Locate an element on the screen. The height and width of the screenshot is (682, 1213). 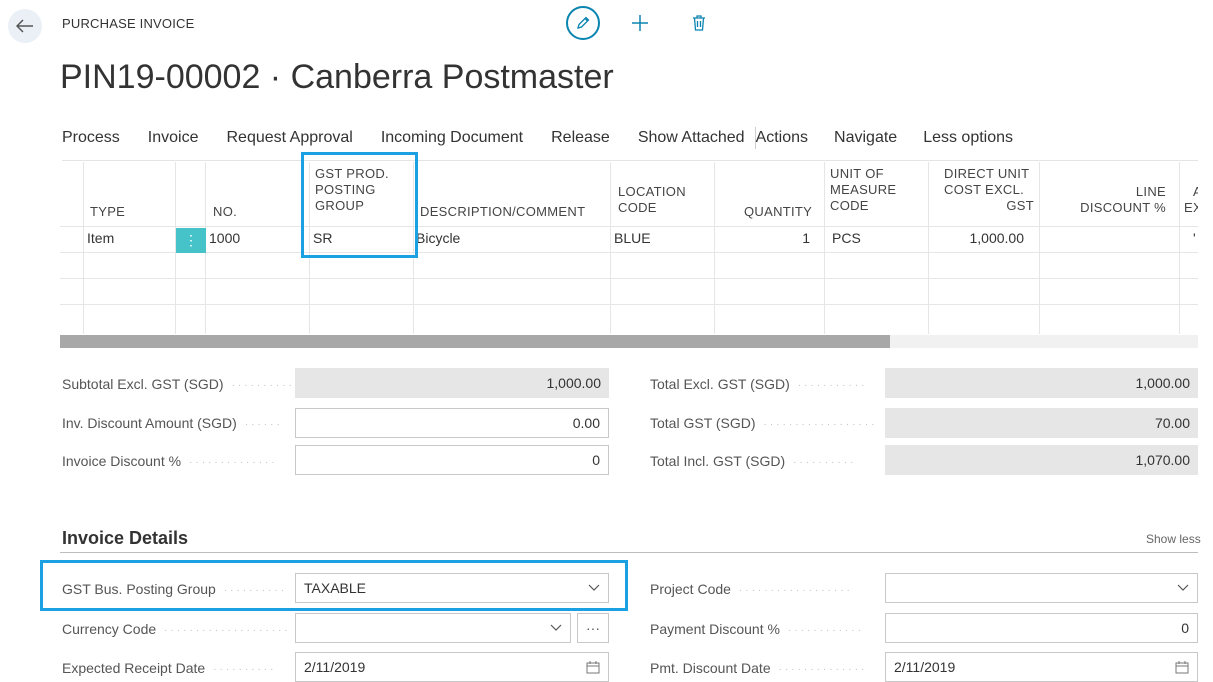
trash-icon is located at coordinates (699, 23).